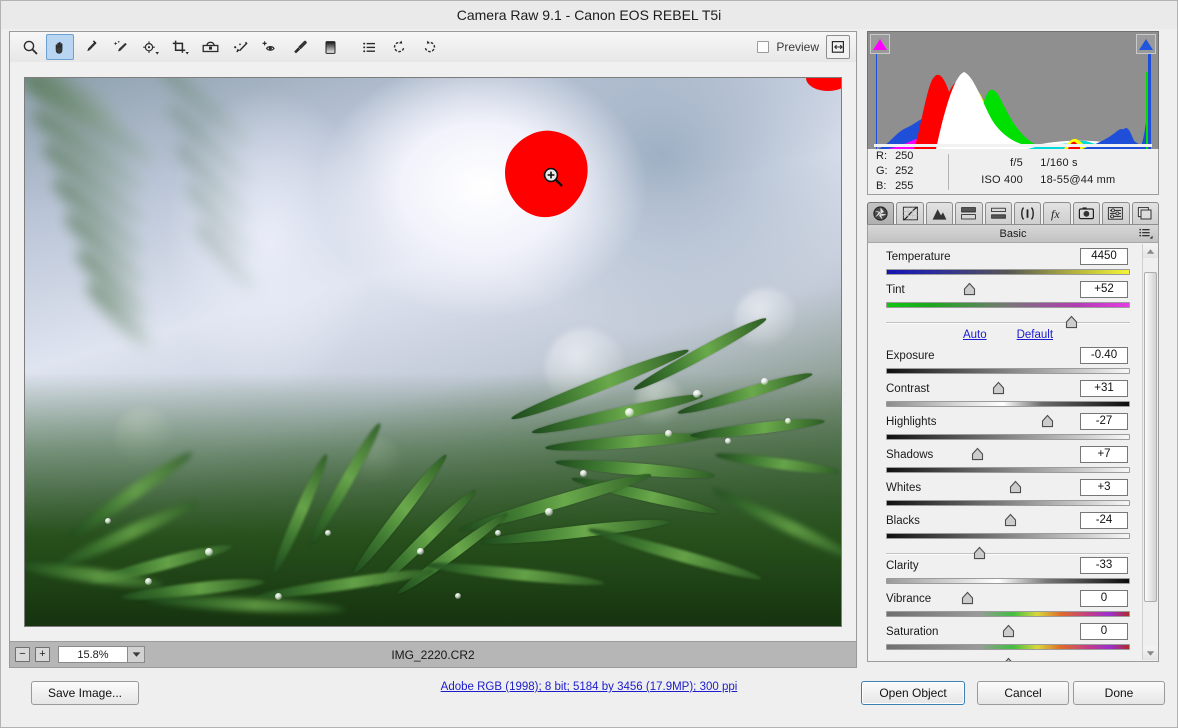 The height and width of the screenshot is (728, 1178). Describe the element at coordinates (1104, 454) in the screenshot. I see `shadows-value: +7` at that location.